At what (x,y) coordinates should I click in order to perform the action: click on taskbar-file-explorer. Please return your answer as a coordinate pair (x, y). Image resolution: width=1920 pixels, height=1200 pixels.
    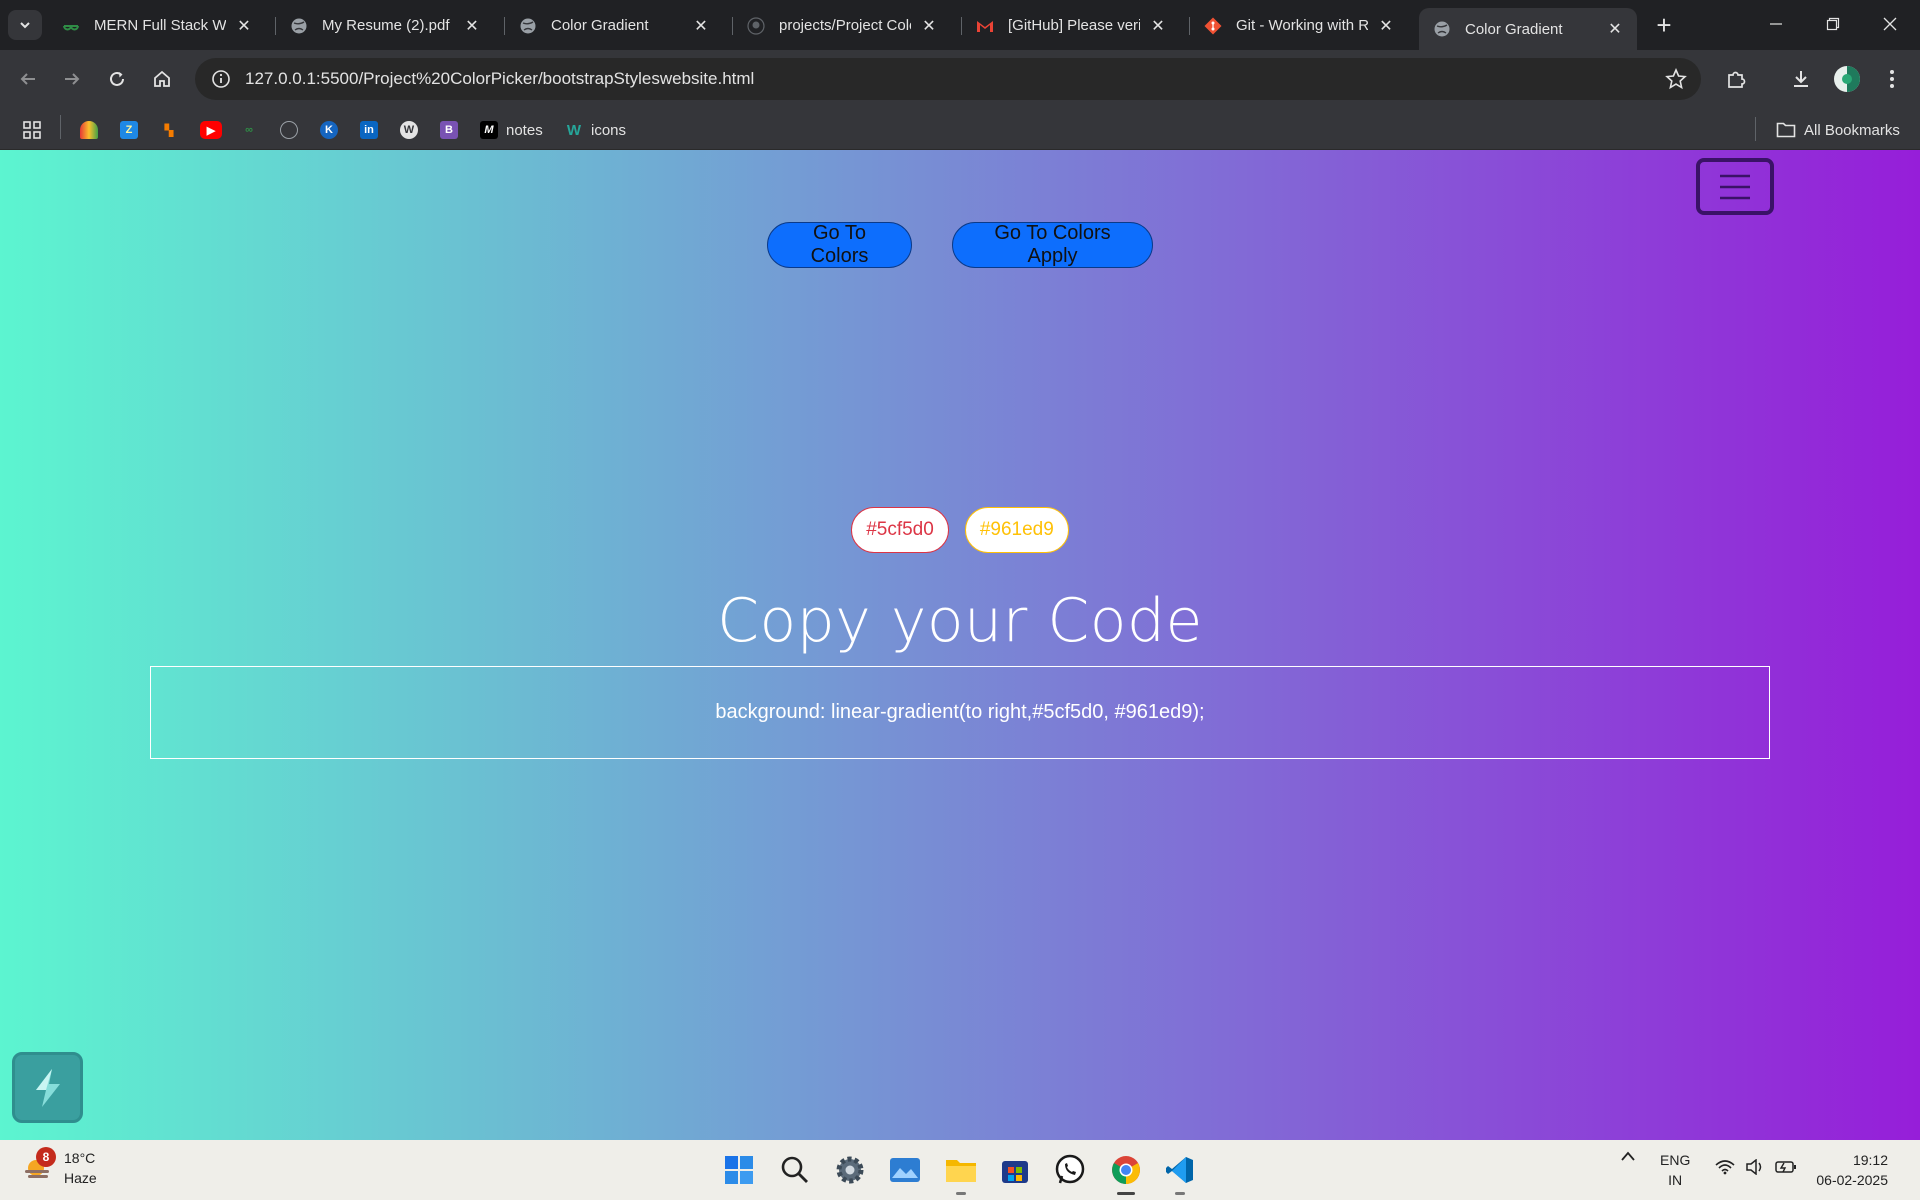
    Looking at the image, I should click on (961, 1172).